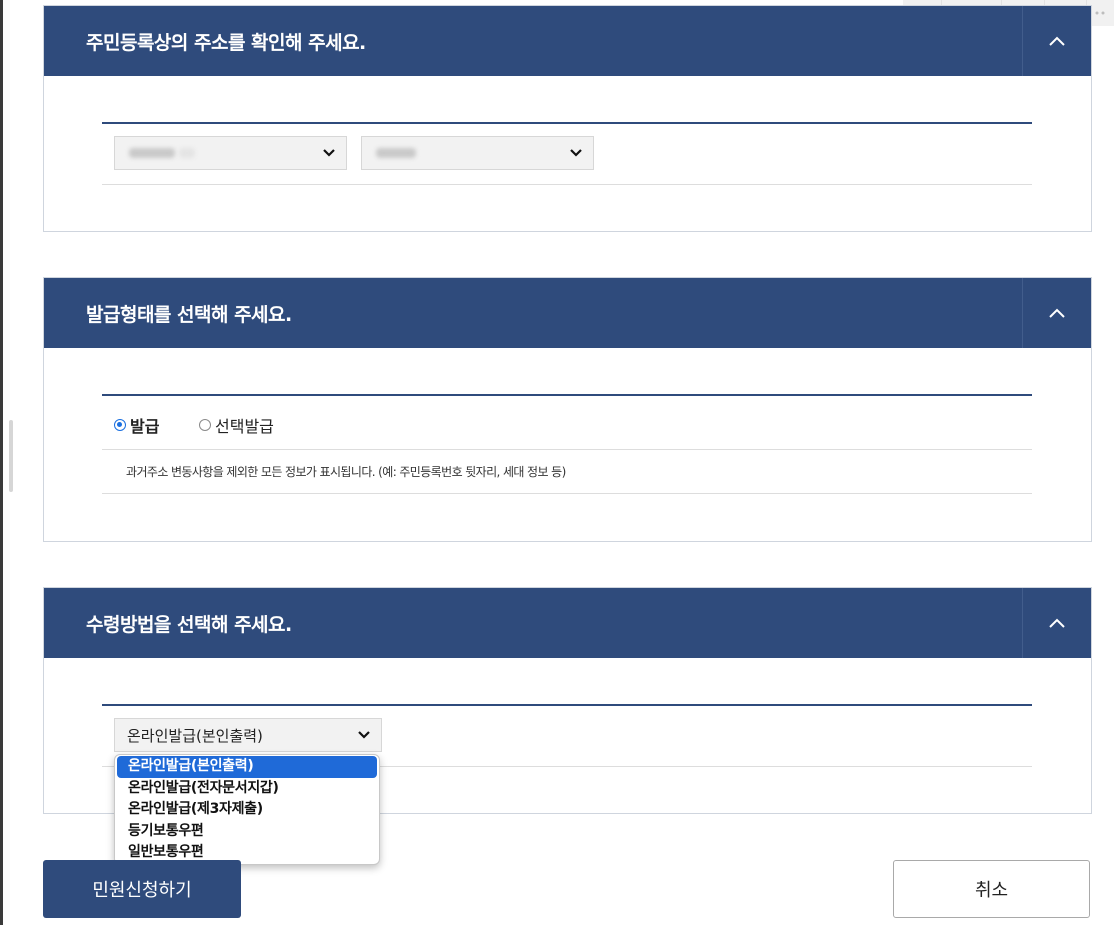 This screenshot has width=1114, height=925. I want to click on address-section-header: 주민등록상의 주소를 확인해 주세요., so click(567, 41).